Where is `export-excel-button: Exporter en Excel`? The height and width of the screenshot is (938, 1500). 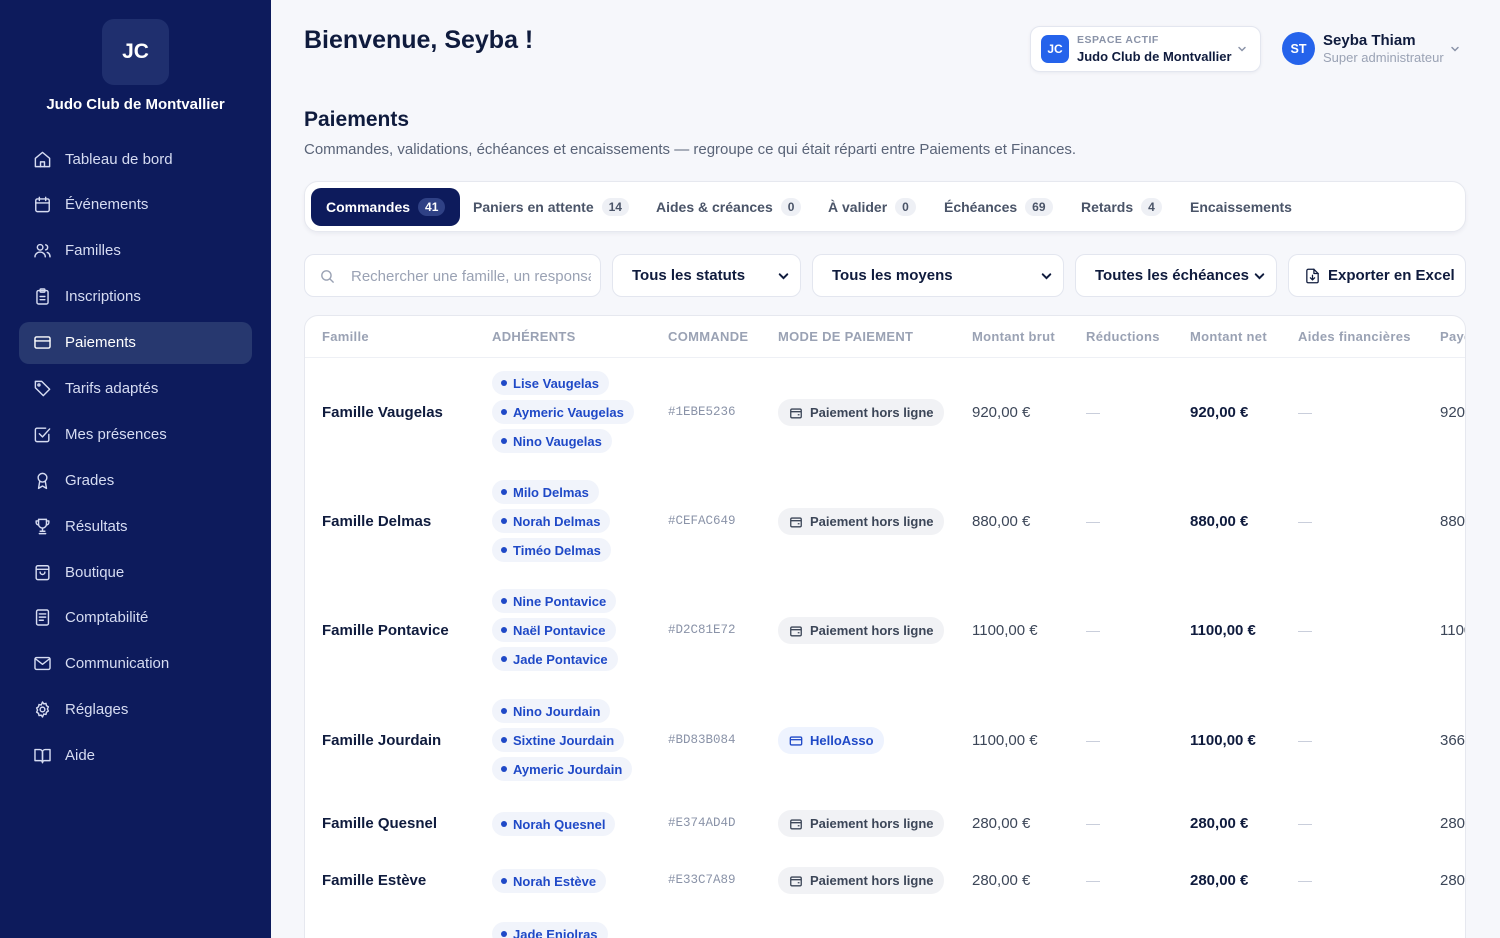 export-excel-button: Exporter en Excel is located at coordinates (1377, 275).